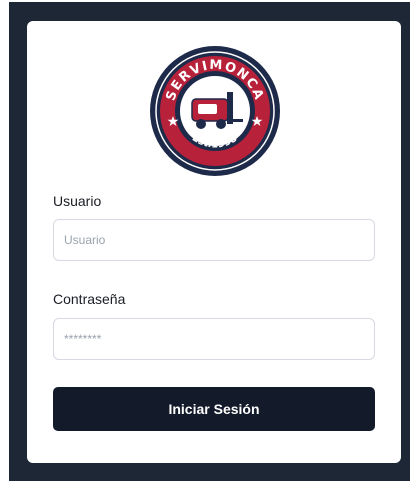  I want to click on username-label: Usuario, so click(77, 201).